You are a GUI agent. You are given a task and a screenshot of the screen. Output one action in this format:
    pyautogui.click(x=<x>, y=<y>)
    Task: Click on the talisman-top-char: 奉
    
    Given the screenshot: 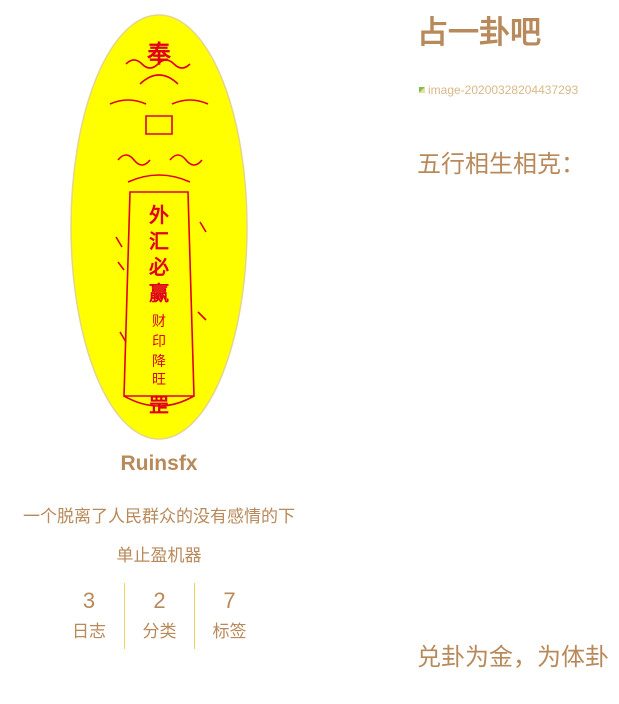 What is the action you would take?
    pyautogui.click(x=159, y=53)
    